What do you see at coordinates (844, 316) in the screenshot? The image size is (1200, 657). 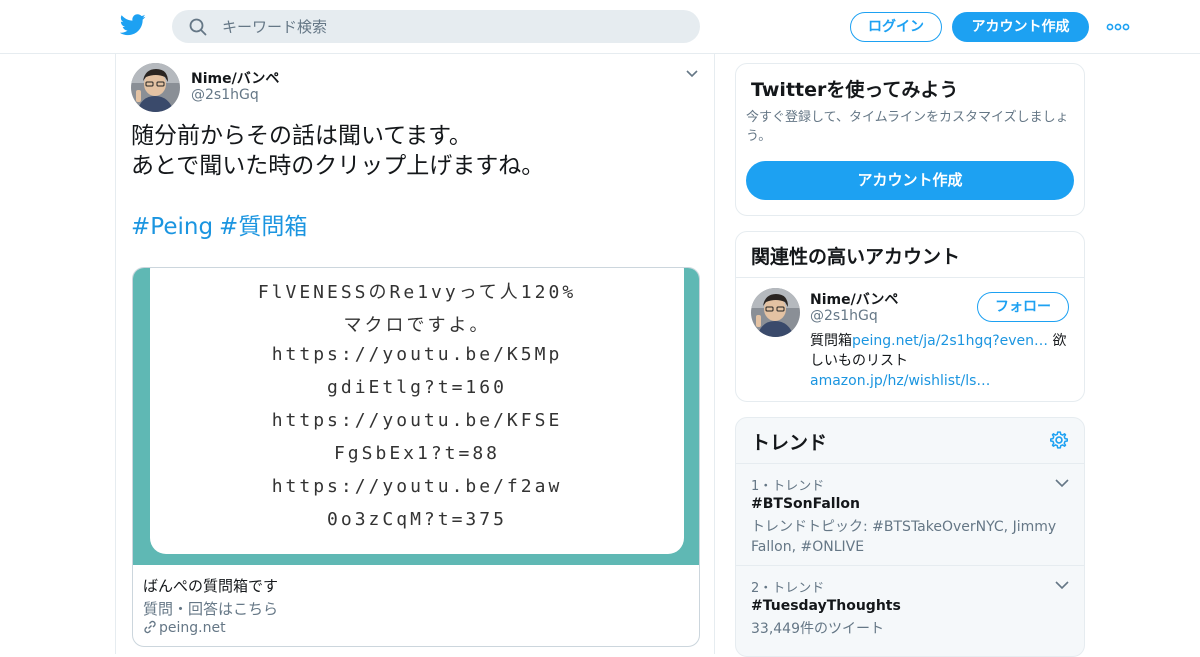 I see `related-account-handle: @2s1hGq` at bounding box center [844, 316].